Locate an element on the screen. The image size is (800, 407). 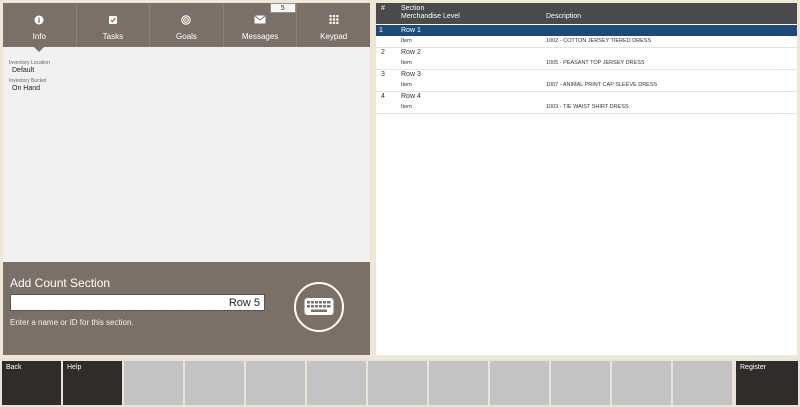
col-header-number: # is located at coordinates (383, 8).